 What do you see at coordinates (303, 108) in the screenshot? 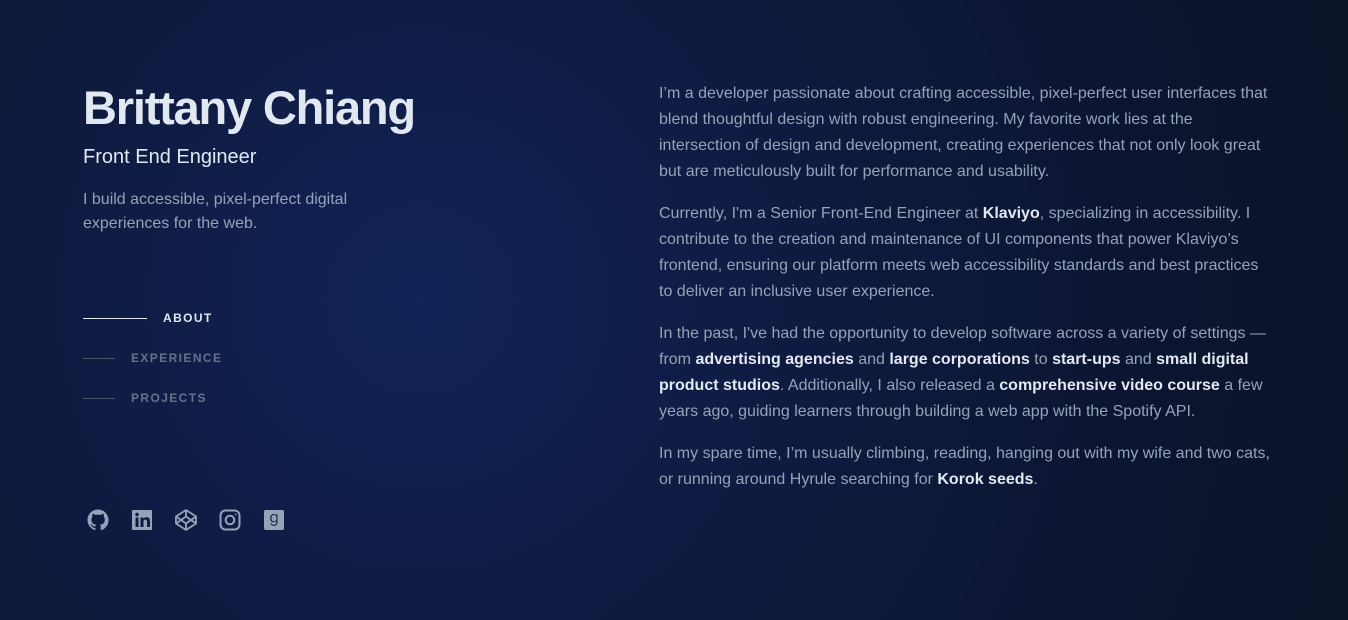
I see `page-title: Brittany Chiang` at bounding box center [303, 108].